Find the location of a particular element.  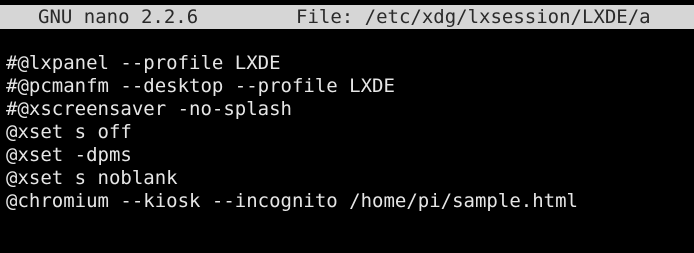

editor-line-2: #@pcmanfm --desktop --profile LXDE is located at coordinates (350, 86).